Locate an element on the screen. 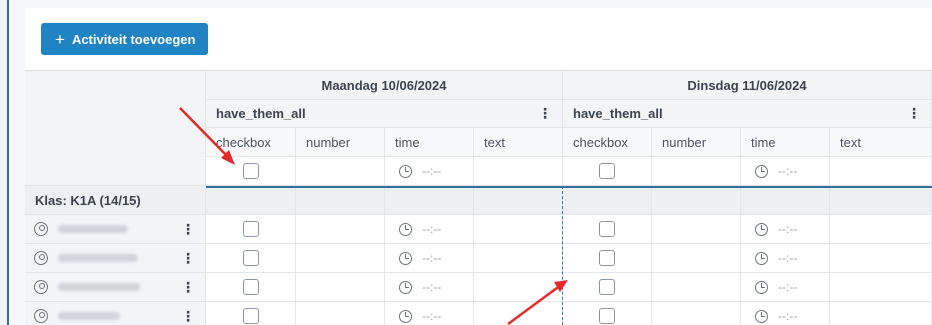 The width and height of the screenshot is (932, 325). bulk-checkbox is located at coordinates (607, 171).